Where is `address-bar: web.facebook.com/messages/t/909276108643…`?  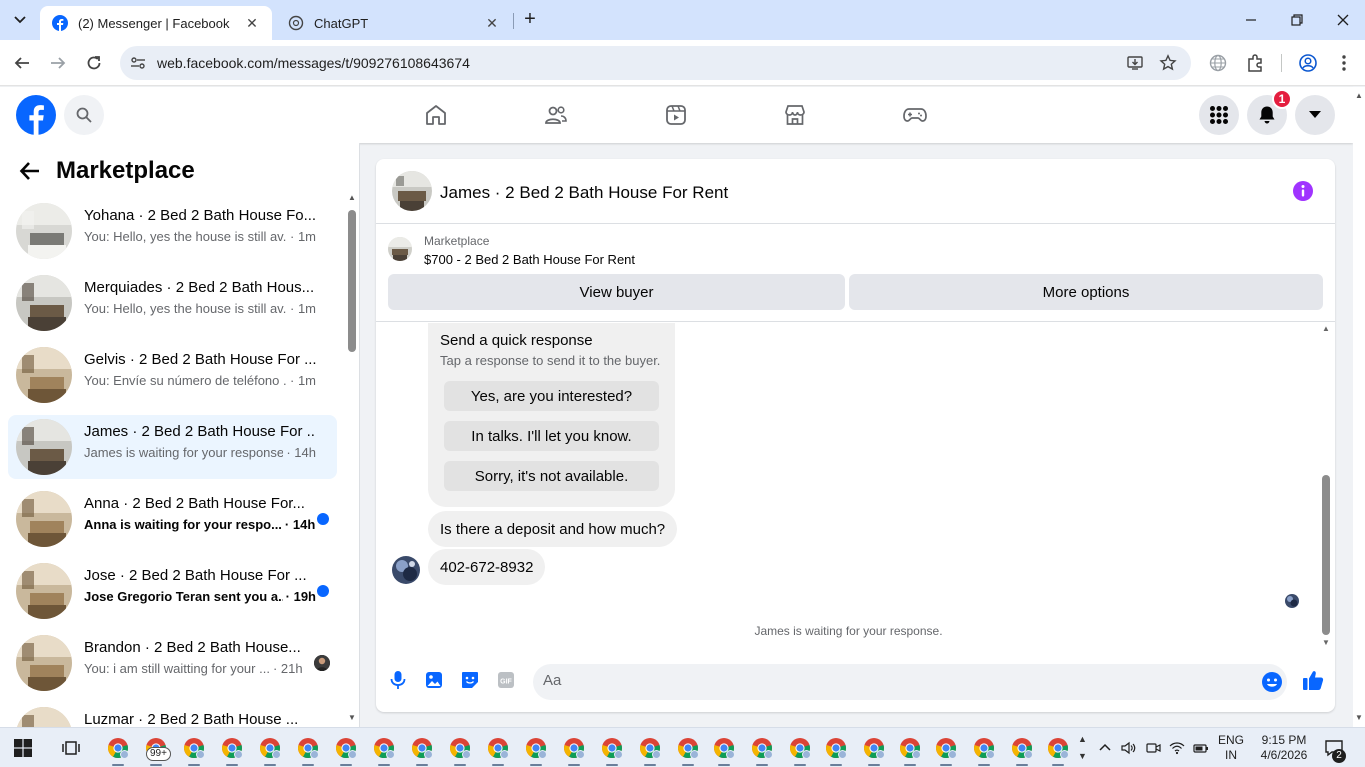 address-bar: web.facebook.com/messages/t/909276108643… is located at coordinates (655, 63).